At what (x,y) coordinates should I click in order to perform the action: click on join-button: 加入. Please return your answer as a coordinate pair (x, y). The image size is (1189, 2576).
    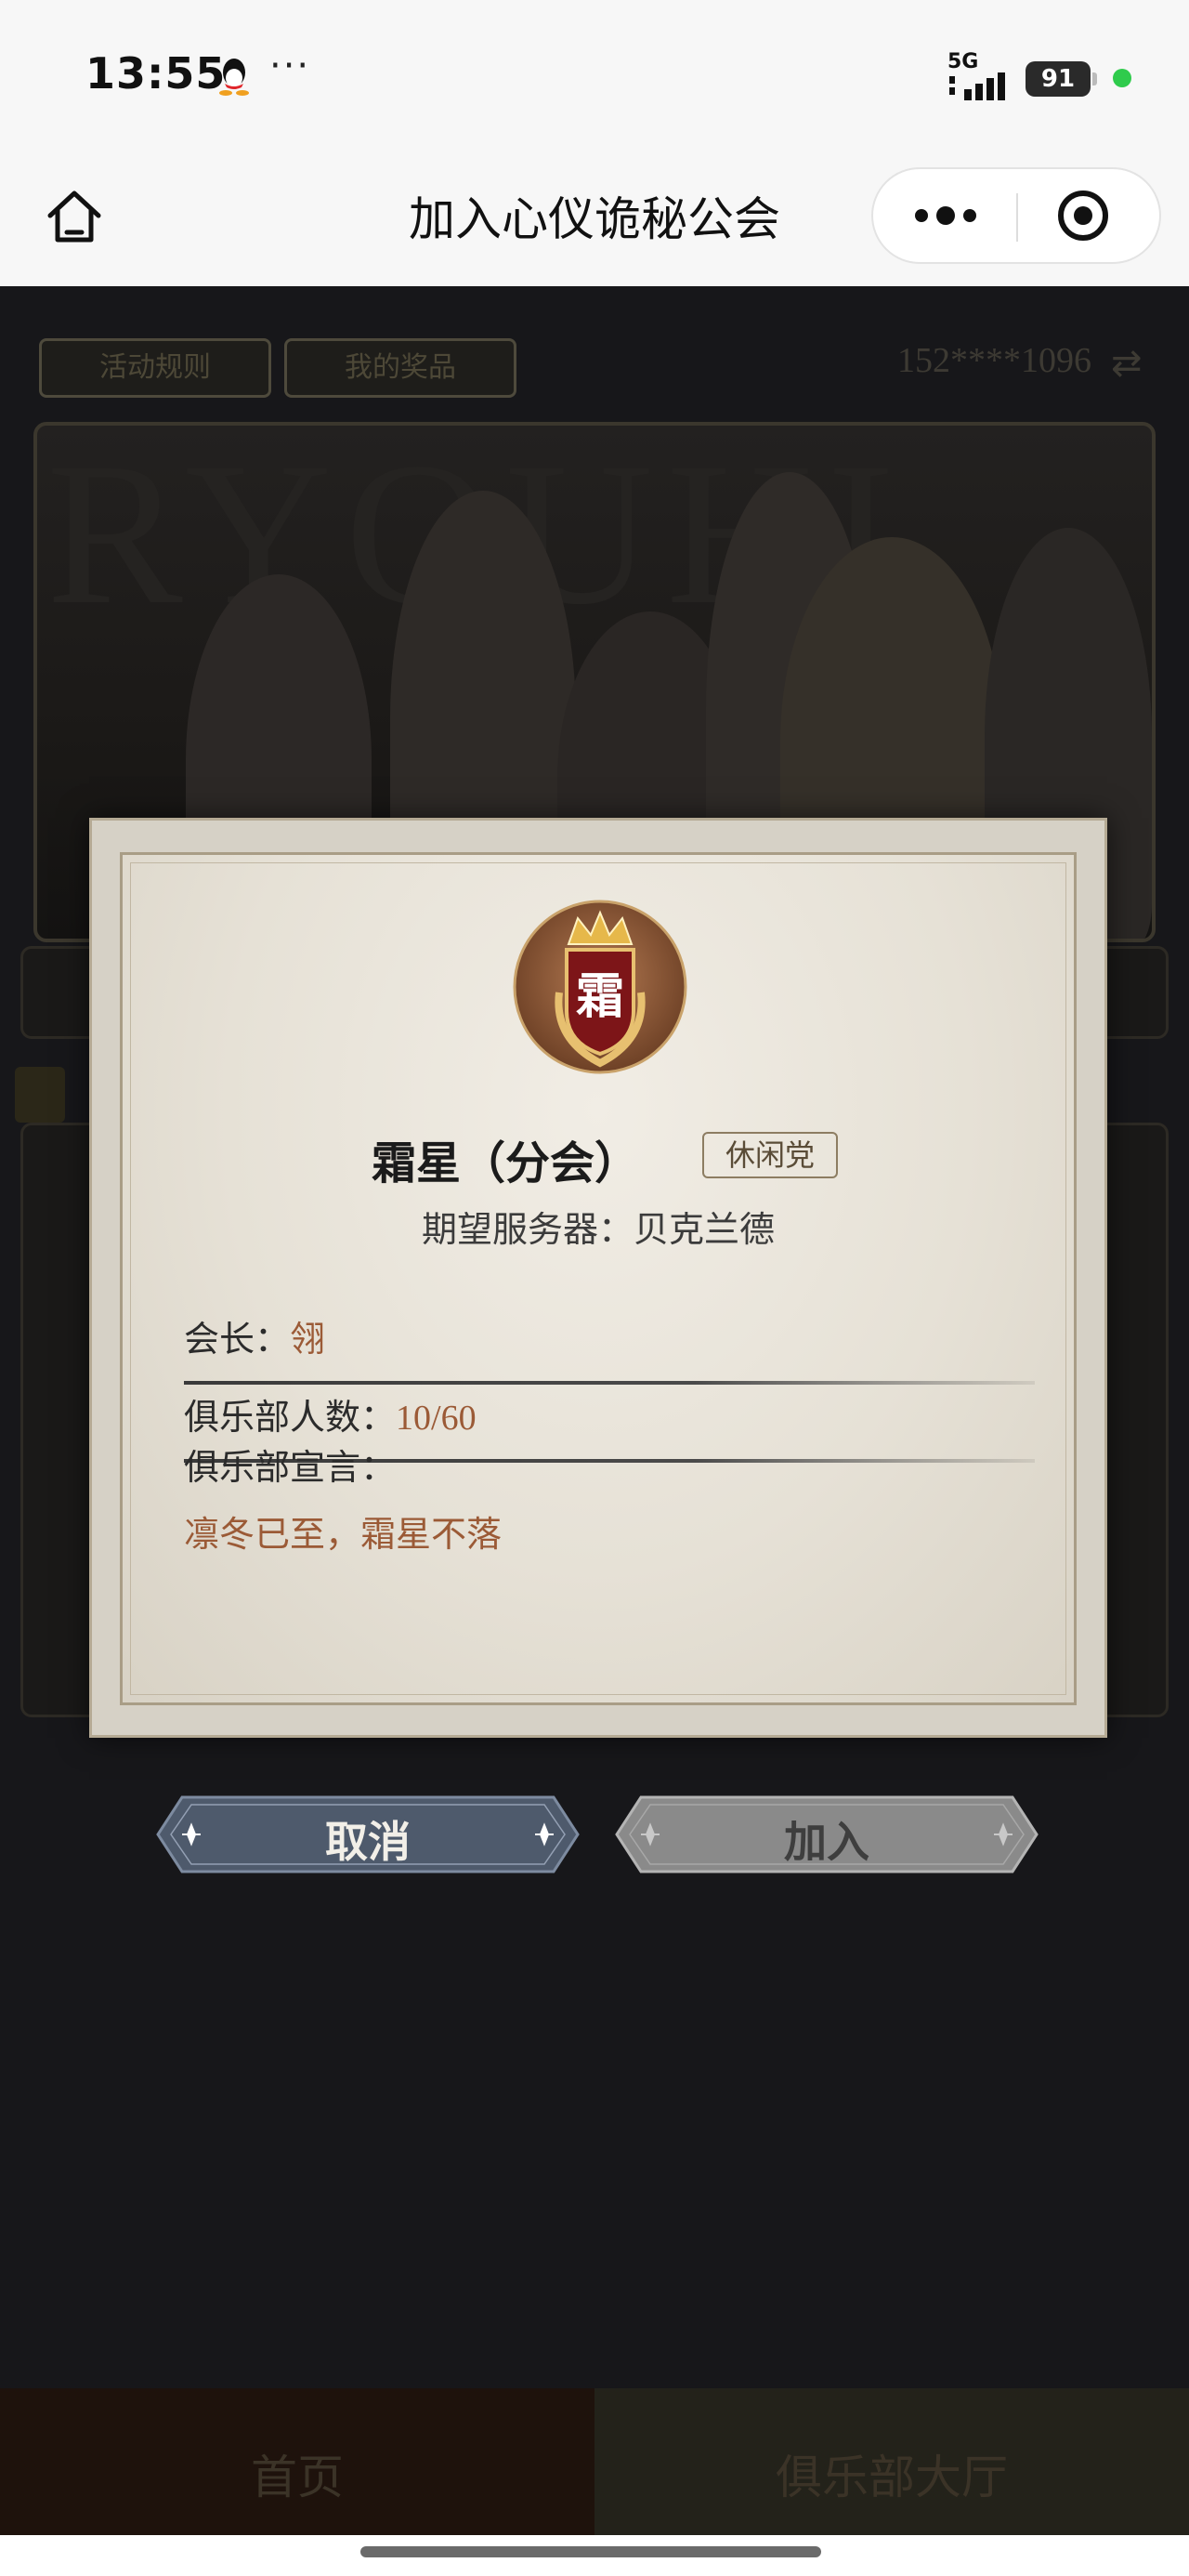
    Looking at the image, I should click on (826, 1834).